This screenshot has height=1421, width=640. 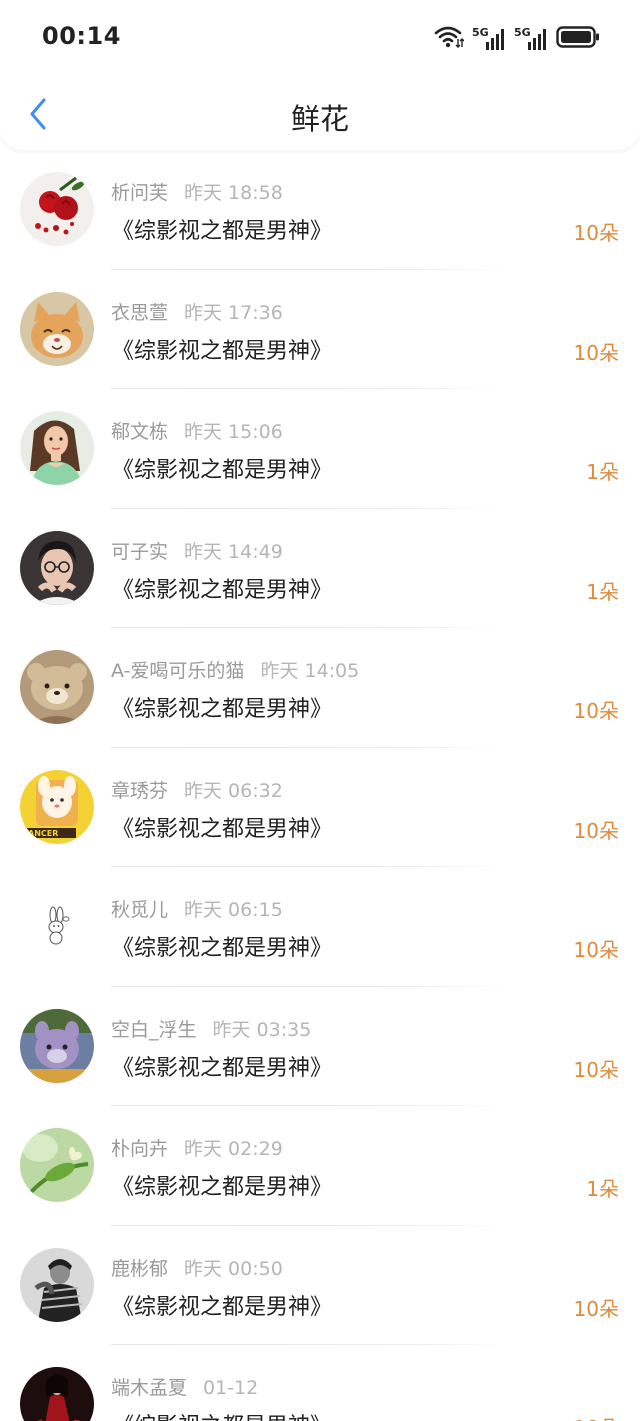 I want to click on svg-text: ANCER, so click(x=43, y=833).